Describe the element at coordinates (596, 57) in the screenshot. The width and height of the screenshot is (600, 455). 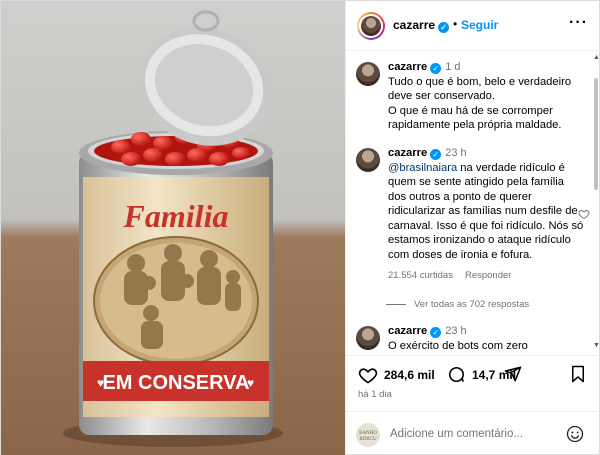
I see `scroll-up-arrow-icon: ▲` at that location.